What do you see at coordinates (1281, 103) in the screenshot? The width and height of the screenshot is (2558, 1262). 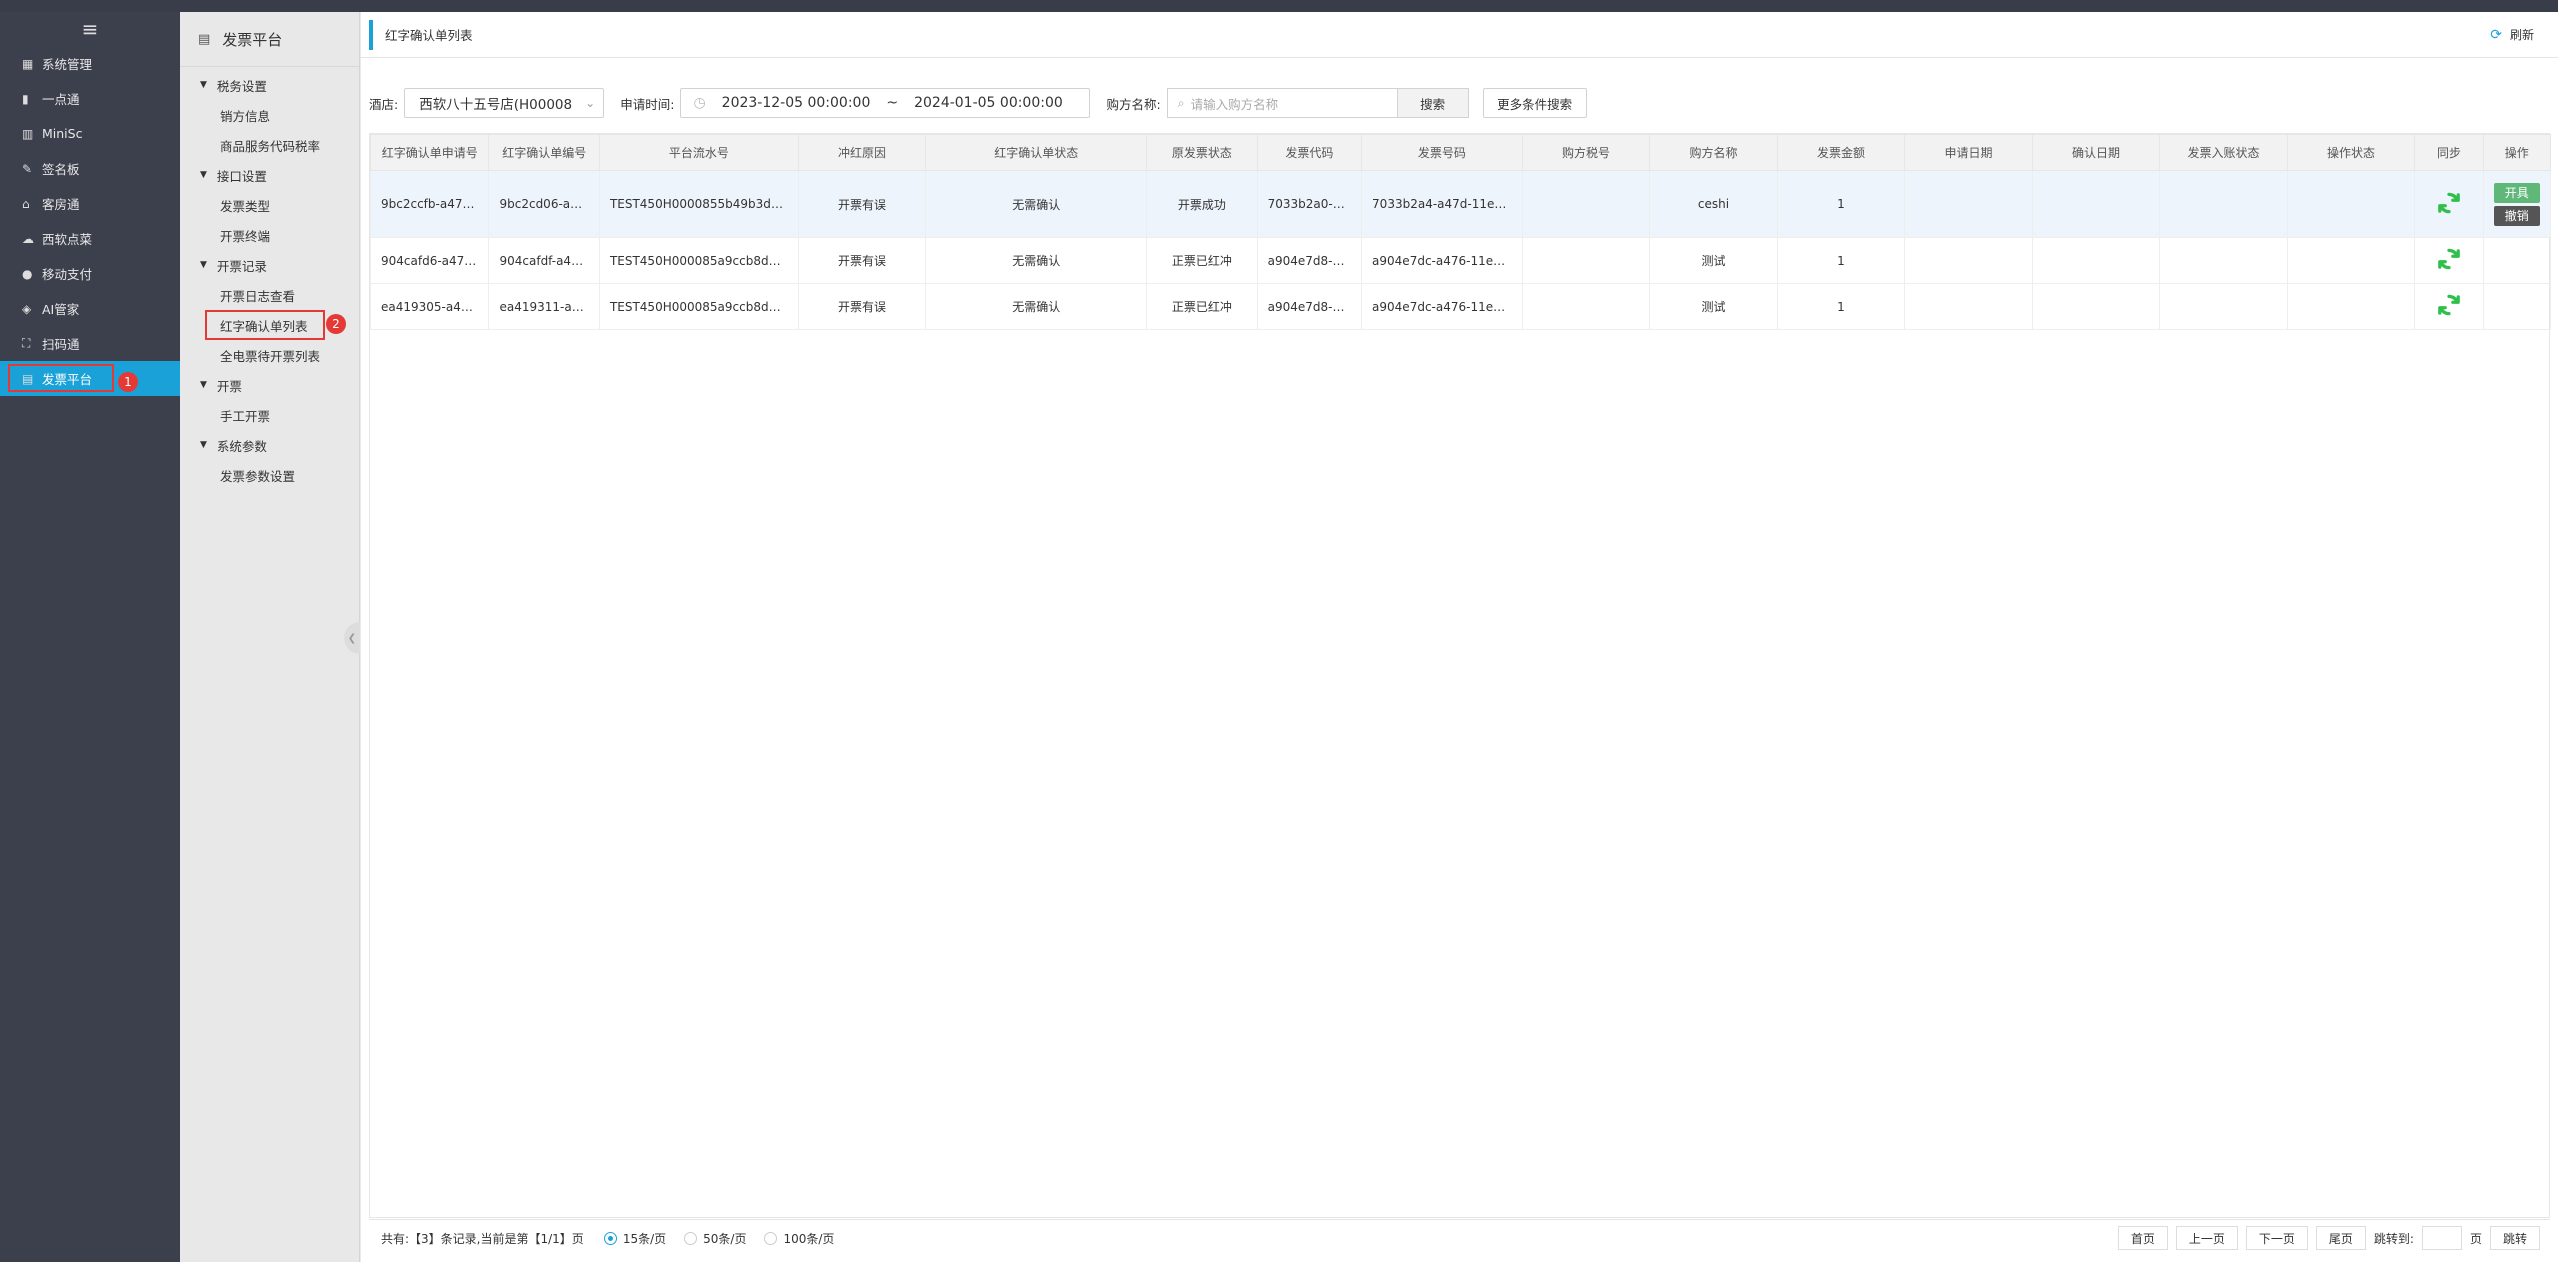 I see `buyer-search-input: ⌕ 请输入购方名称` at bounding box center [1281, 103].